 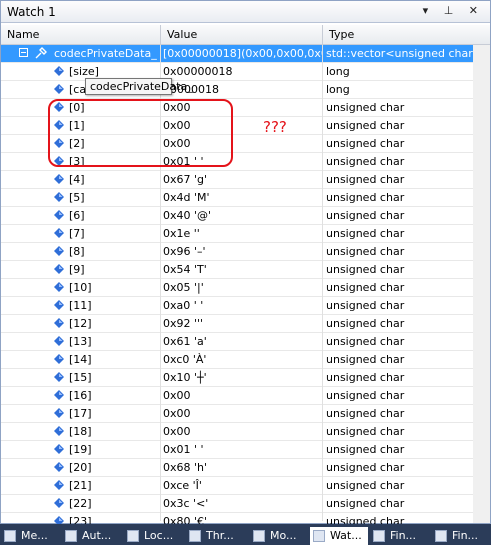 What do you see at coordinates (80, 377) in the screenshot?
I see `row-name: [15]` at bounding box center [80, 377].